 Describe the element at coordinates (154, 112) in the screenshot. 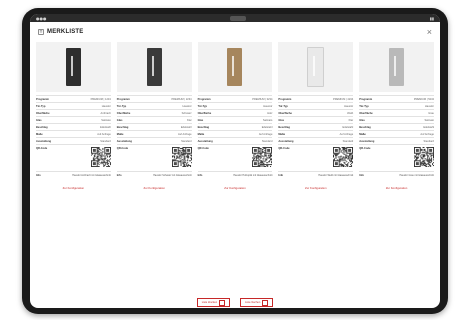

I see `spec-row: Oberfläche Schwarz` at that location.